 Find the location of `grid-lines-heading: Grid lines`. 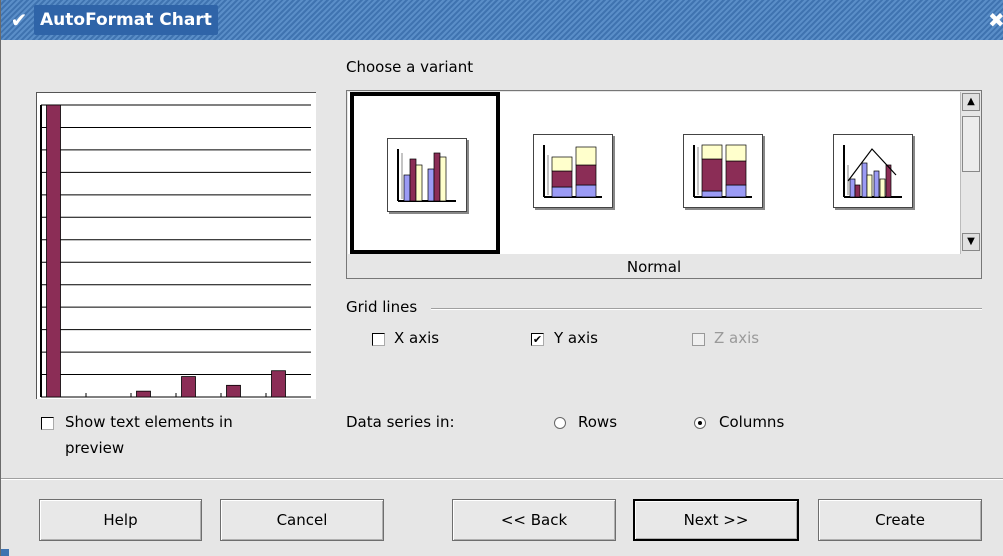

grid-lines-heading: Grid lines is located at coordinates (382, 307).